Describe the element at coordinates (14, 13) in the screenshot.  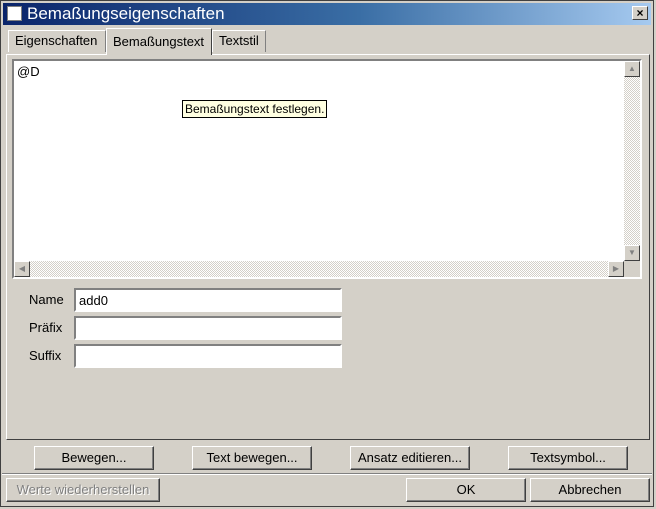
I see `window-icon` at that location.